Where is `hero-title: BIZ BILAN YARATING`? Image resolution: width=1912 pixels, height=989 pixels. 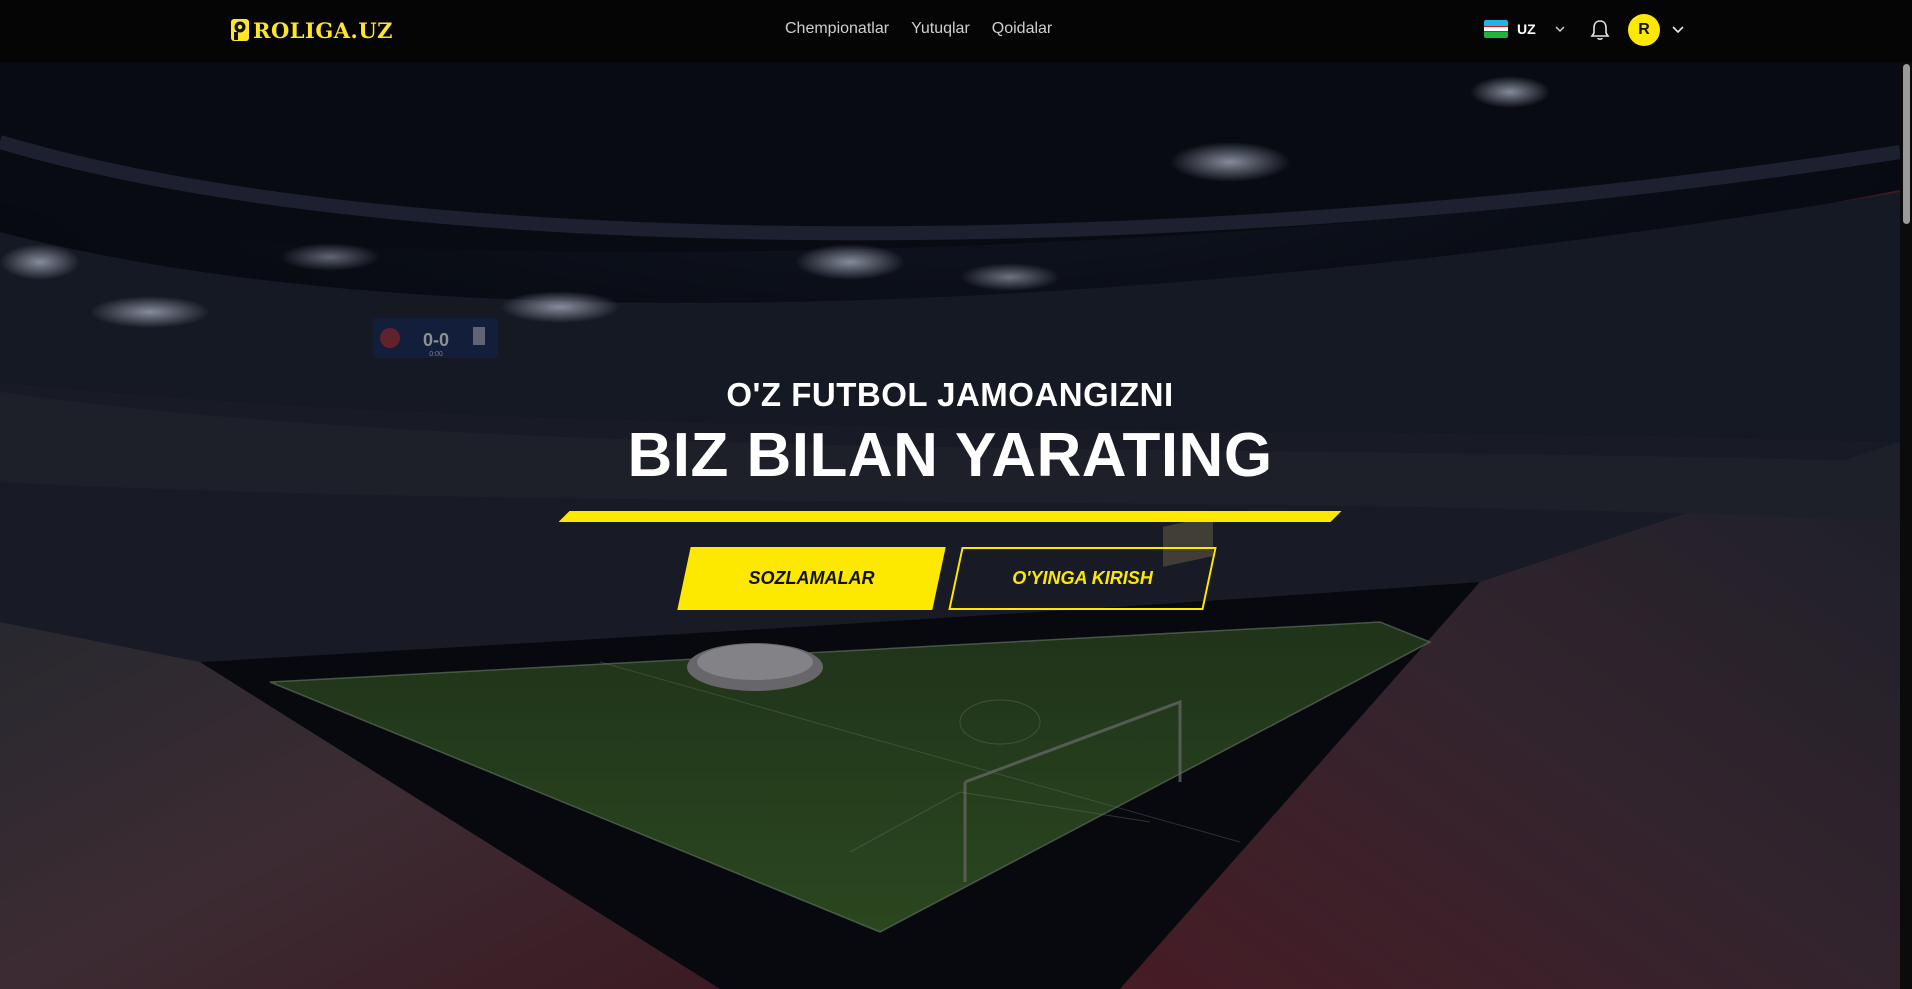 hero-title: BIZ BILAN YARATING is located at coordinates (950, 455).